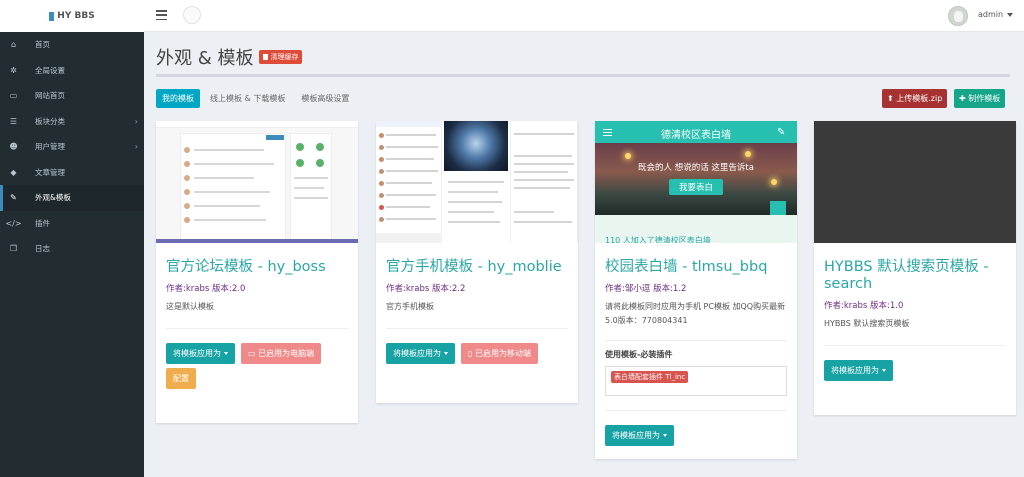 The image size is (1024, 477). What do you see at coordinates (13, 249) in the screenshot?
I see `cube-icon: ❒` at bounding box center [13, 249].